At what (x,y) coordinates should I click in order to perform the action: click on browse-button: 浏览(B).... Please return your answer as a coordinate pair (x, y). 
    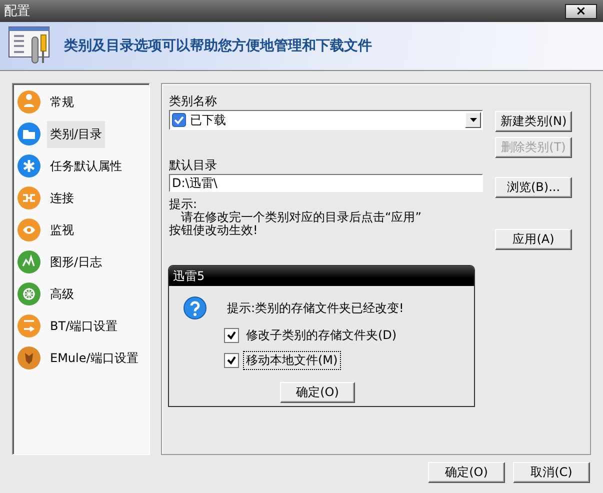
    Looking at the image, I should click on (533, 187).